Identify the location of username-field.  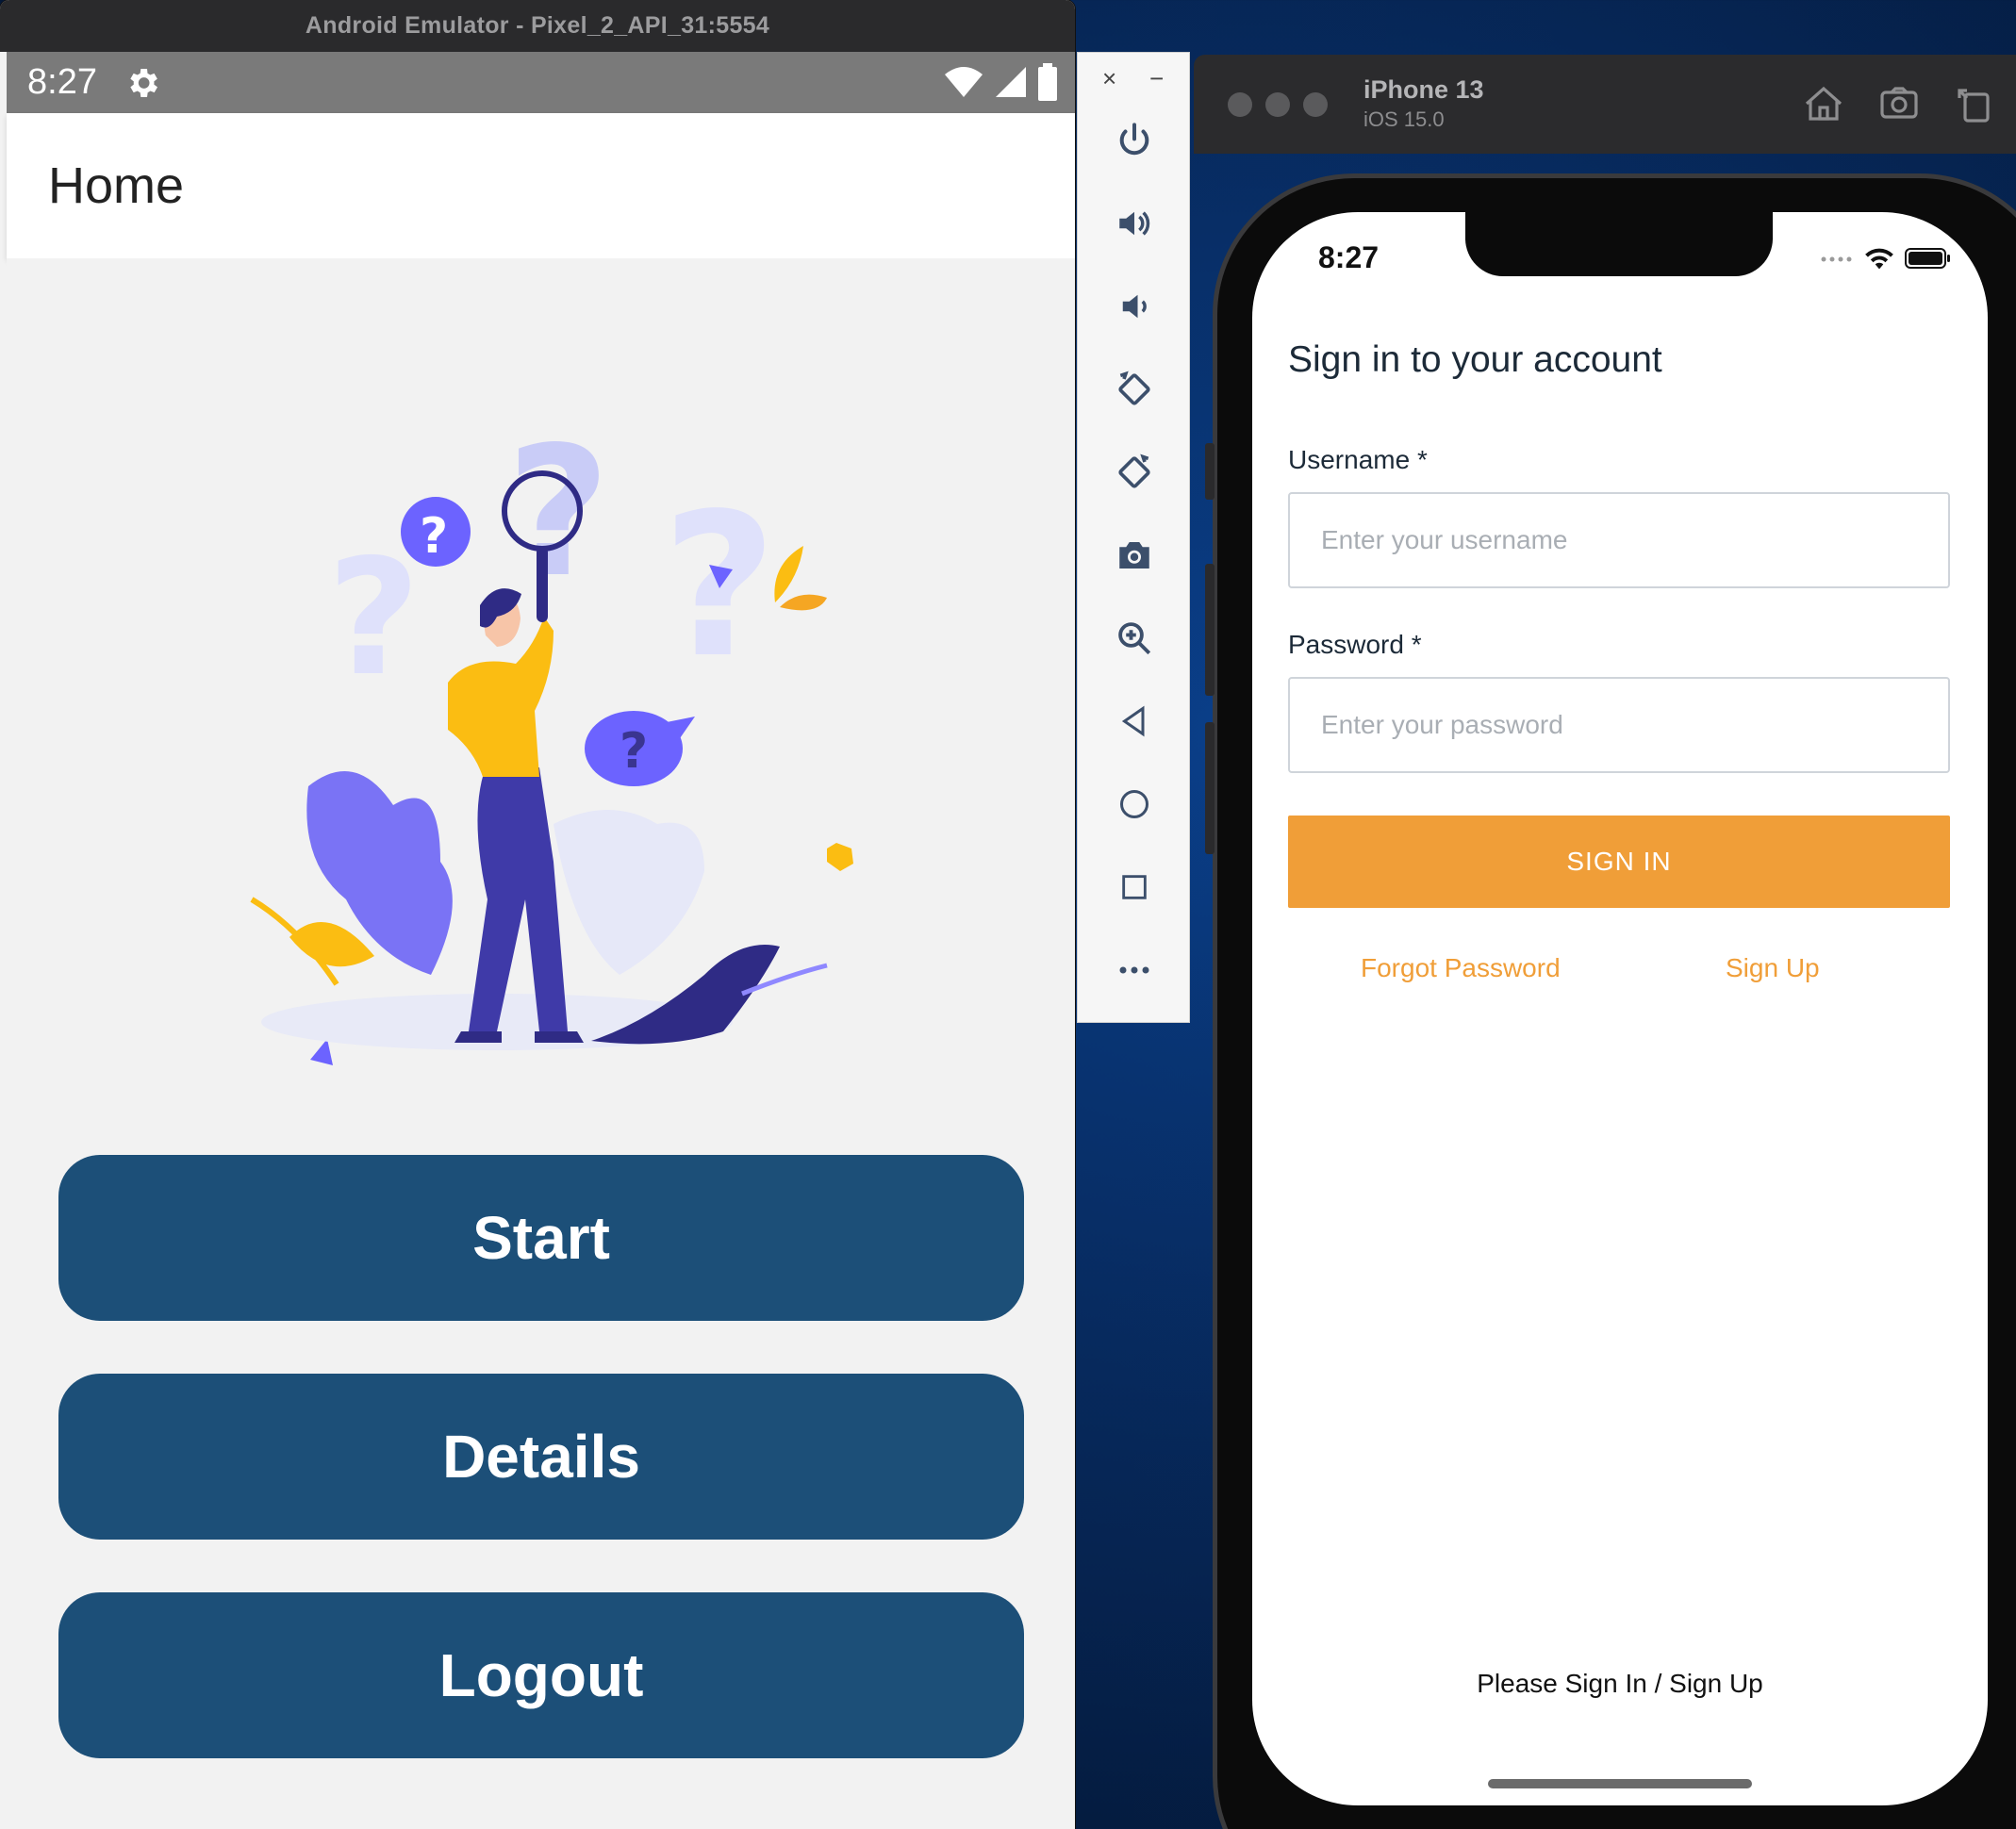
(1619, 540).